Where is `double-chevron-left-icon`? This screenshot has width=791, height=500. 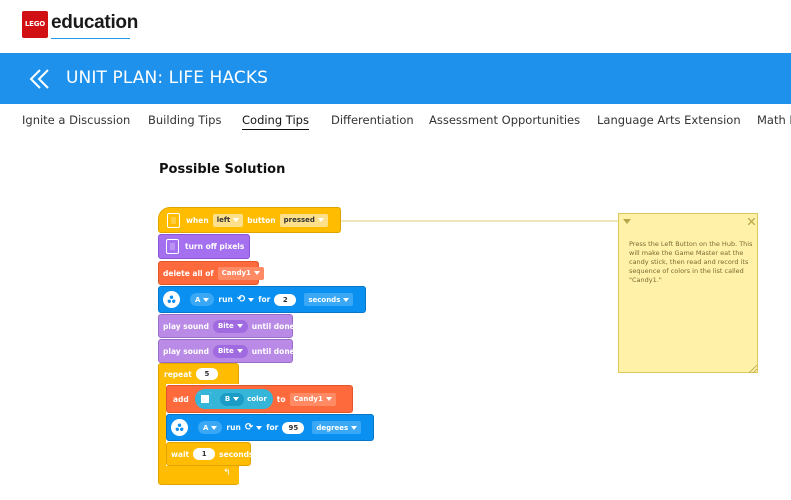
double-chevron-left-icon is located at coordinates (40, 79).